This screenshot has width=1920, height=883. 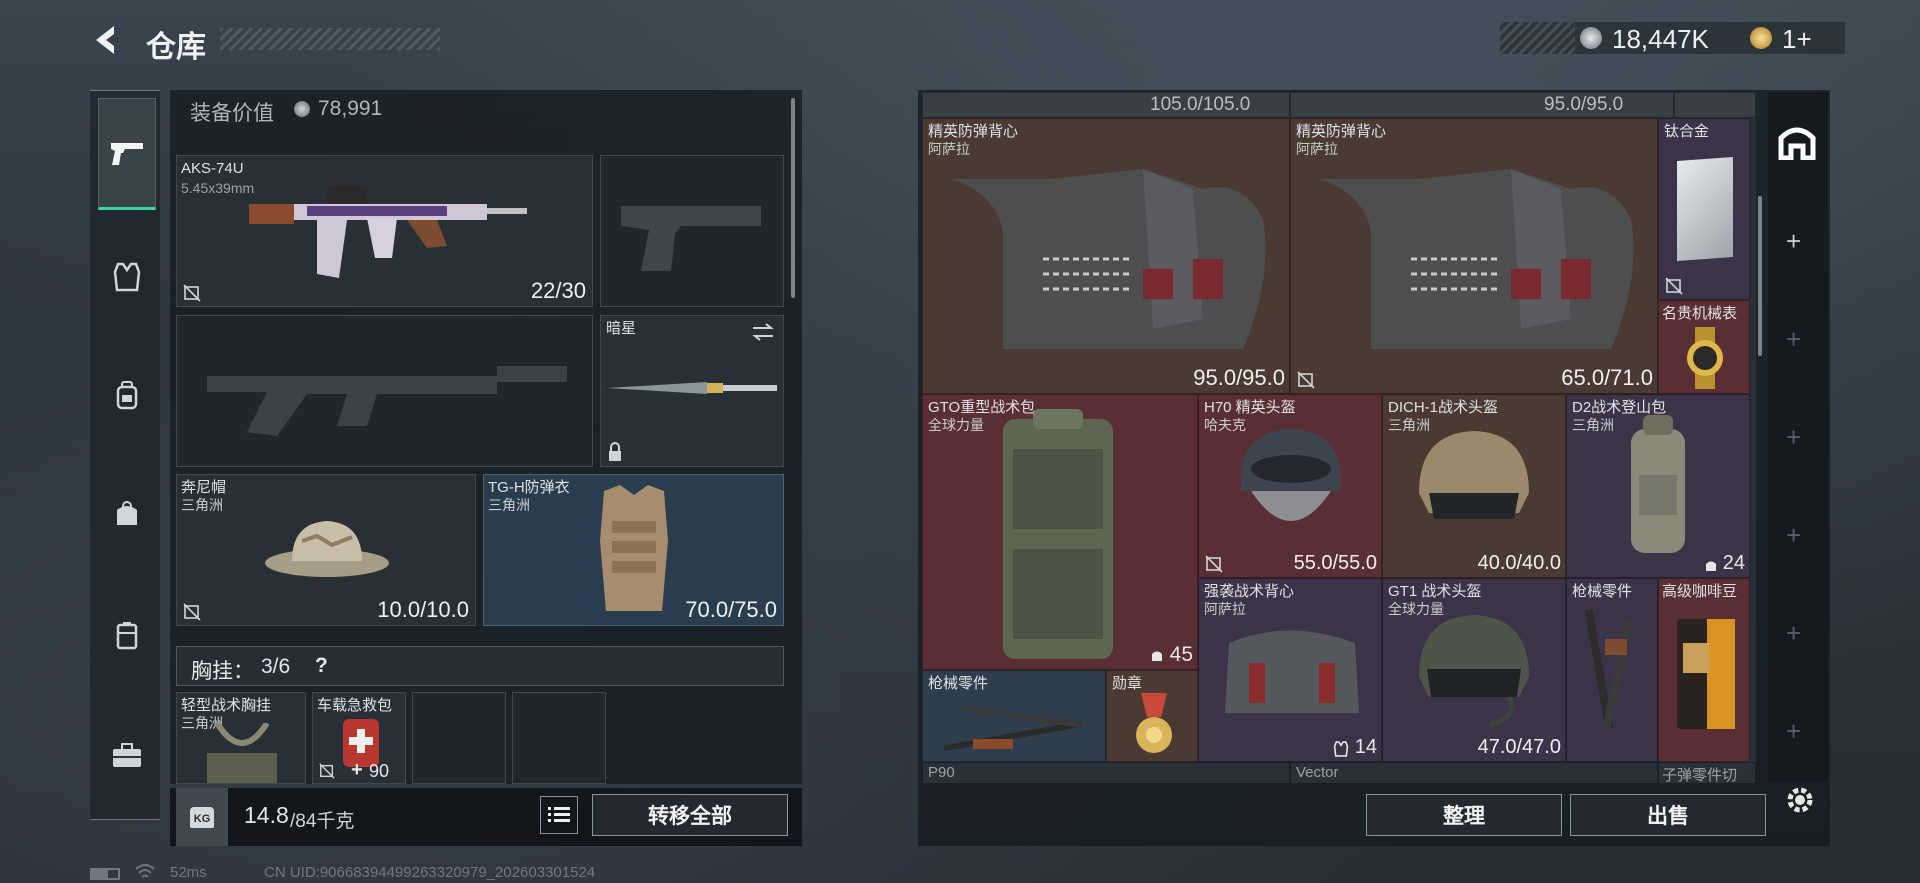 I want to click on storage-item-titanium: 钛合金, so click(x=1704, y=209).